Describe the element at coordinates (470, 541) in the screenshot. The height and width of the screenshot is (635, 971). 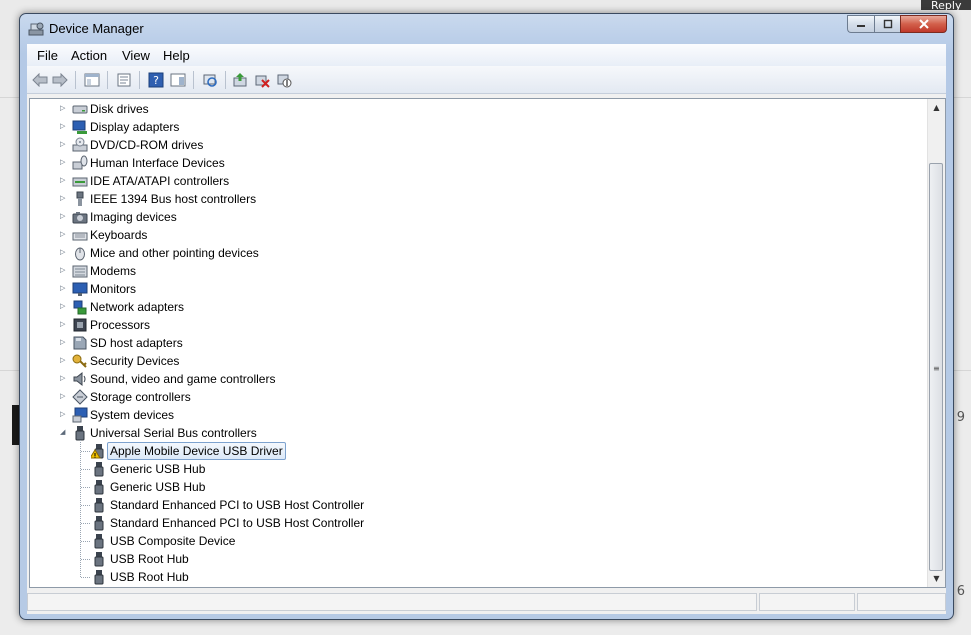
I see `usb-device-row: USB Composite Device` at that location.